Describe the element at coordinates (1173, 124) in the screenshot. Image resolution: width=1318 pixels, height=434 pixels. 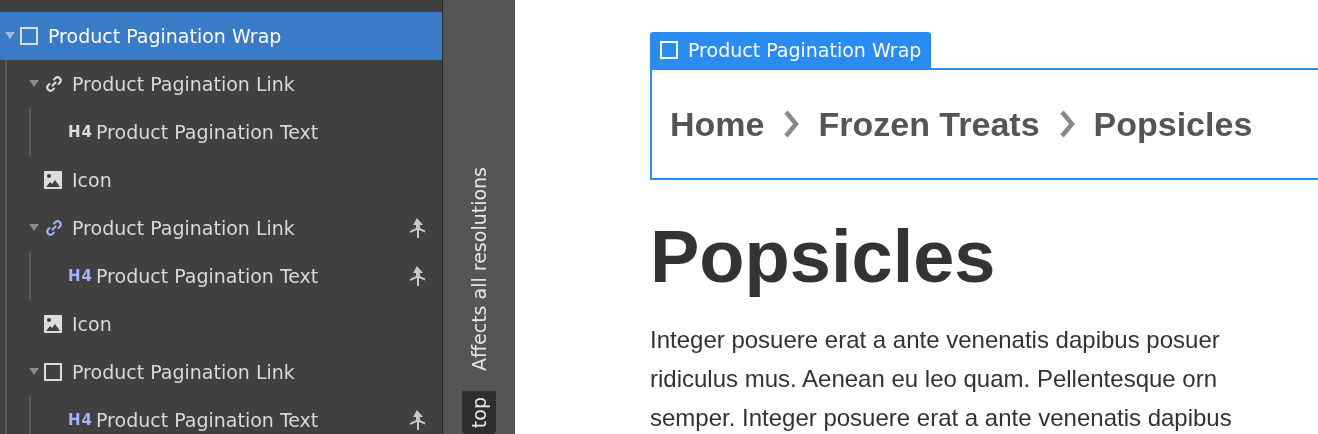
I see `breadcrumb-link: Popsicles` at that location.